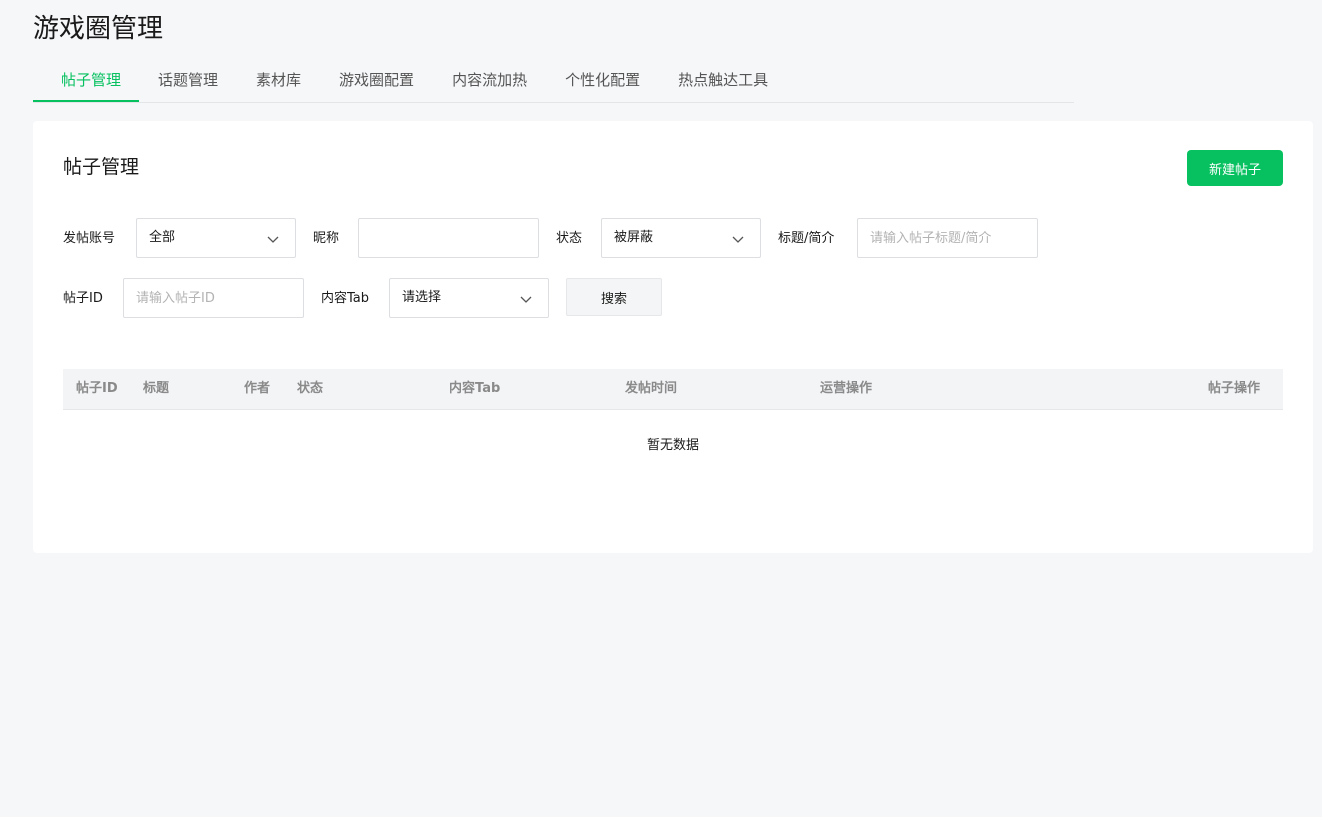 The width and height of the screenshot is (1322, 817). I want to click on new-post-button: 新建帖子, so click(1235, 168).